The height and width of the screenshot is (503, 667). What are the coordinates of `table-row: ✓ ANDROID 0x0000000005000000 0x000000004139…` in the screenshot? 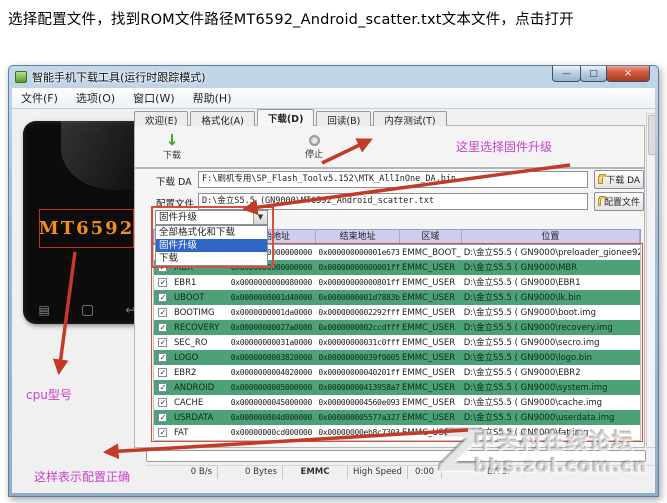 It's located at (397, 387).